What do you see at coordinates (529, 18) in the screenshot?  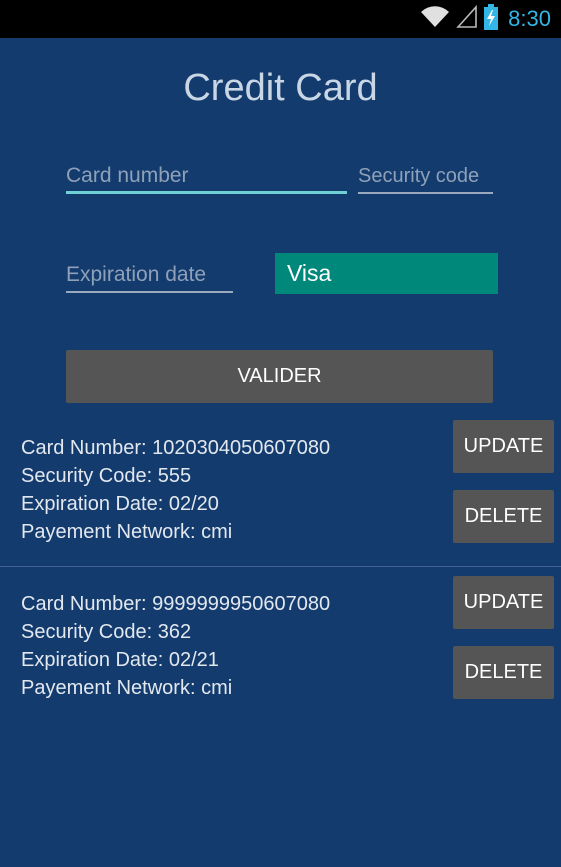 I see `clock: 8:30` at bounding box center [529, 18].